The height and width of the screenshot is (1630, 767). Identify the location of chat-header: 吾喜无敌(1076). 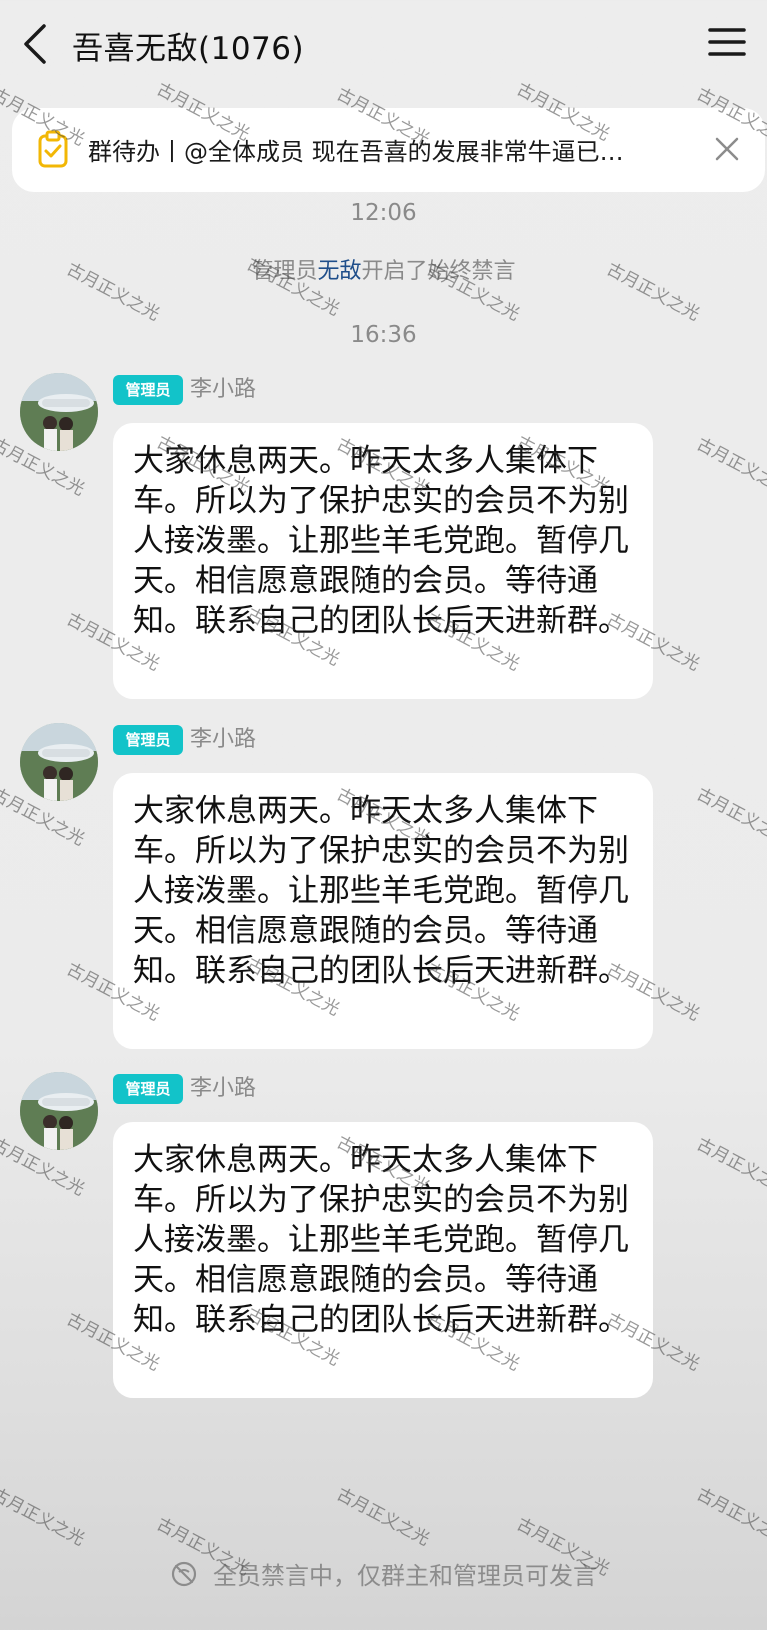
(383, 43).